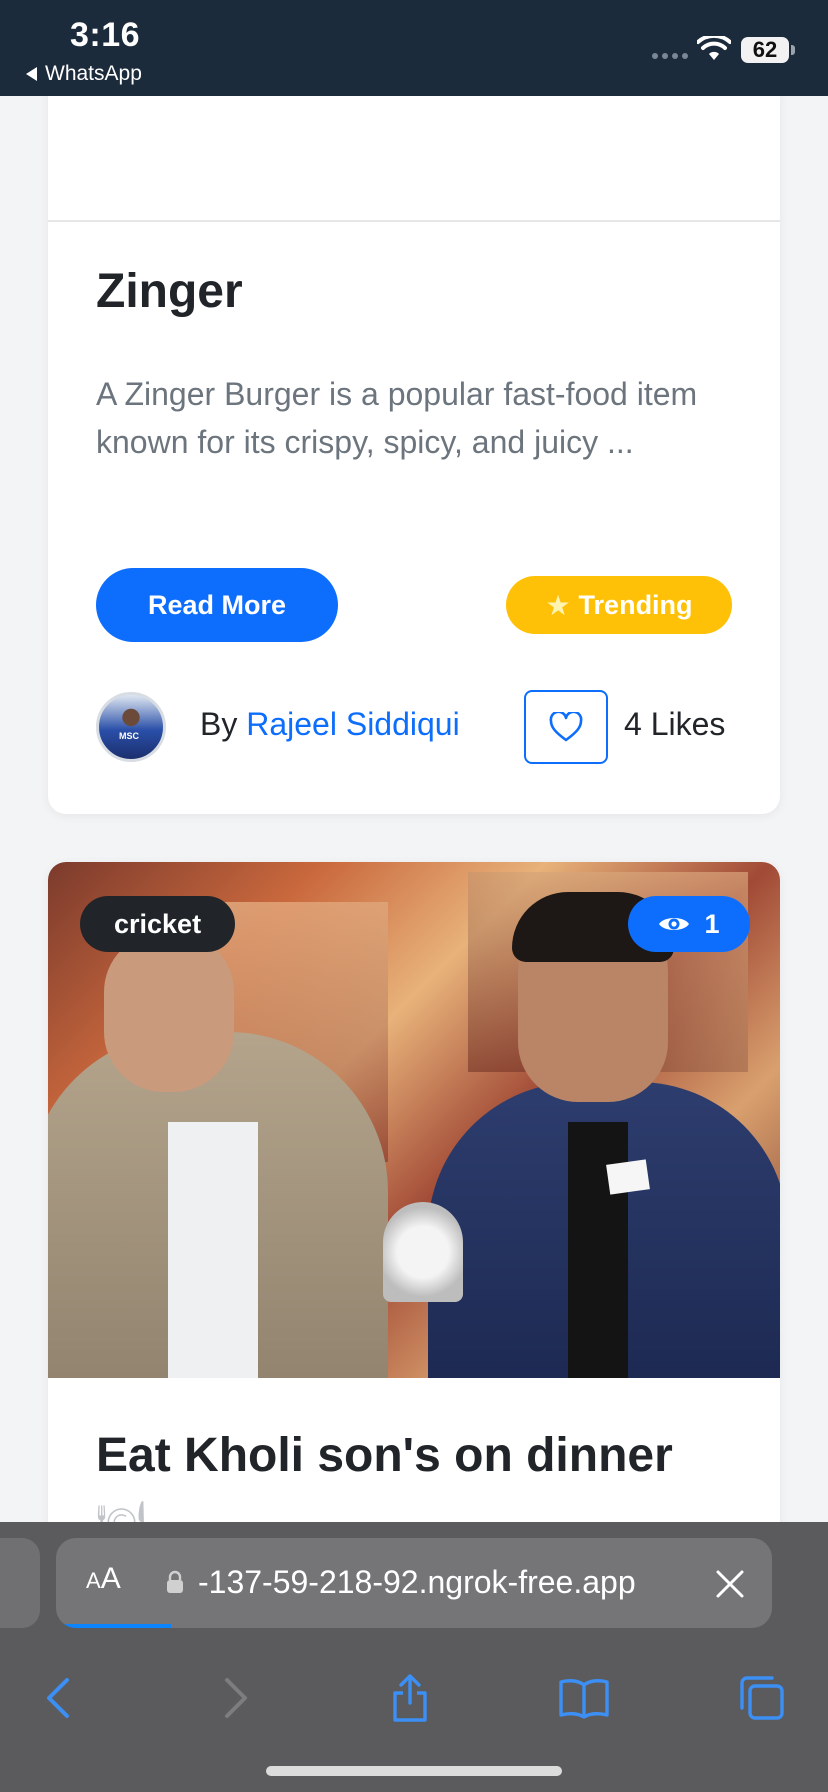  What do you see at coordinates (674, 924) in the screenshot?
I see `eye-icon` at bounding box center [674, 924].